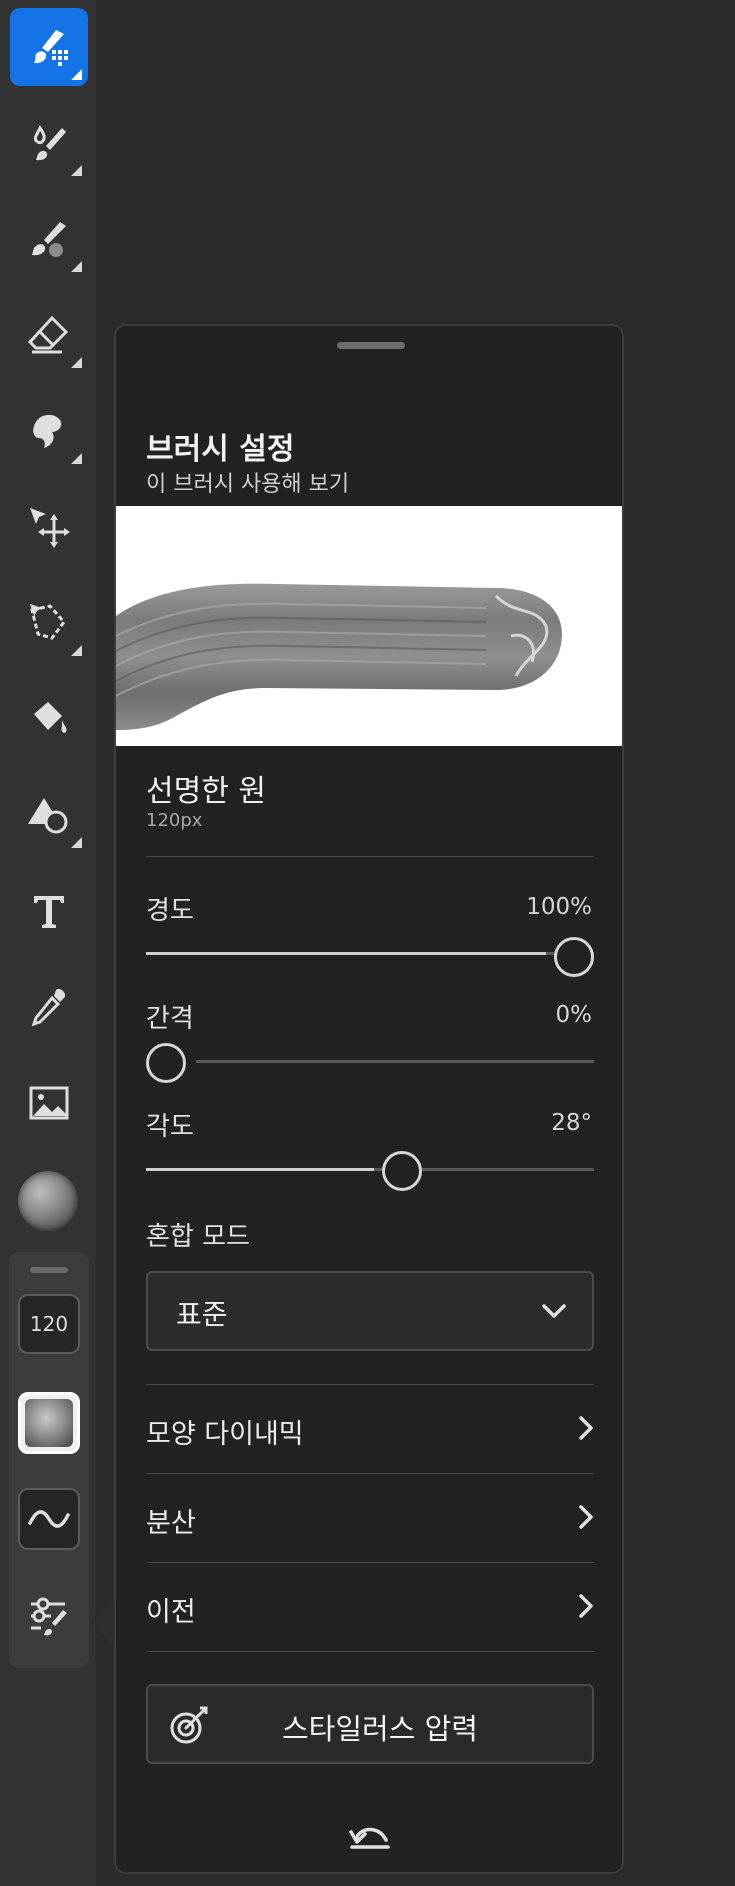  I want to click on smoothing-button, so click(49, 1519).